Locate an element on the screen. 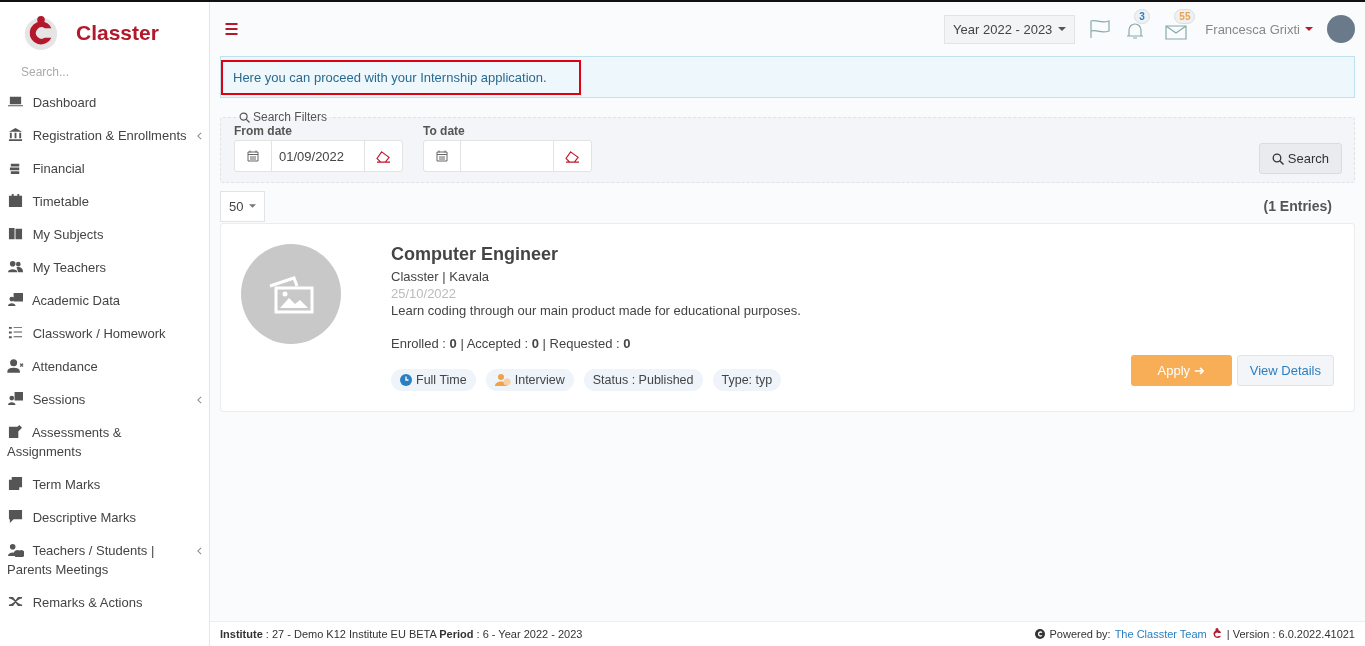 Image resolution: width=1365 pixels, height=646 pixels. menu-item: Teachers / Students | Parents Meetings is located at coordinates (104, 560).